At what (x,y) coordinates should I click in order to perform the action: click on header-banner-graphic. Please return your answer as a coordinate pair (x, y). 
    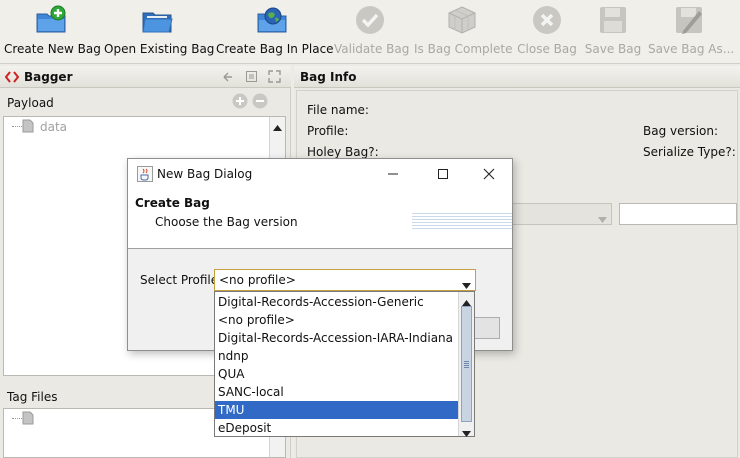
    Looking at the image, I should click on (462, 221).